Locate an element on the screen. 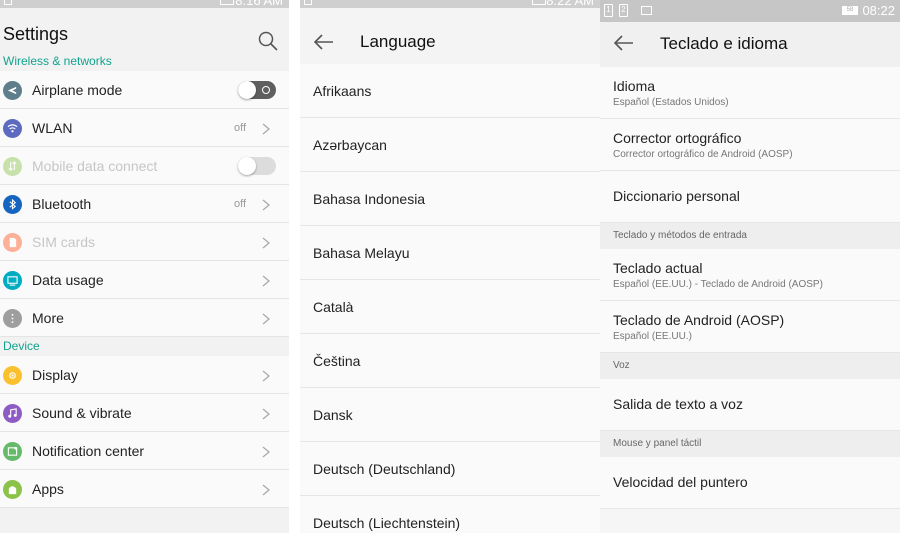 The width and height of the screenshot is (900, 533). page-title: Language is located at coordinates (398, 41).